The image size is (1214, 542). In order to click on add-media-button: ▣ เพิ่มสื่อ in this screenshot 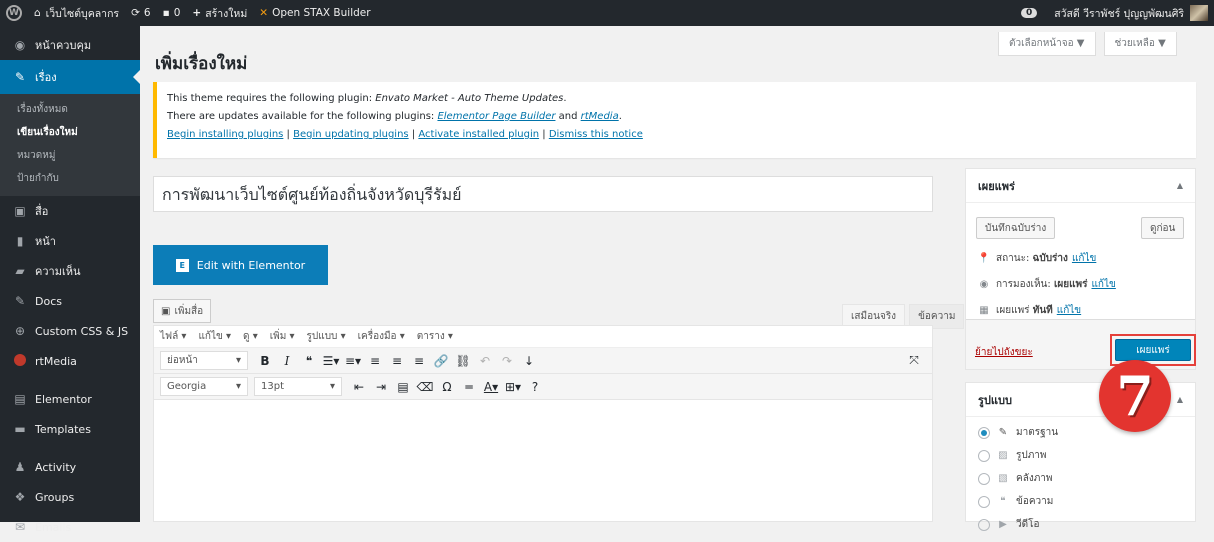, I will do `click(182, 311)`.